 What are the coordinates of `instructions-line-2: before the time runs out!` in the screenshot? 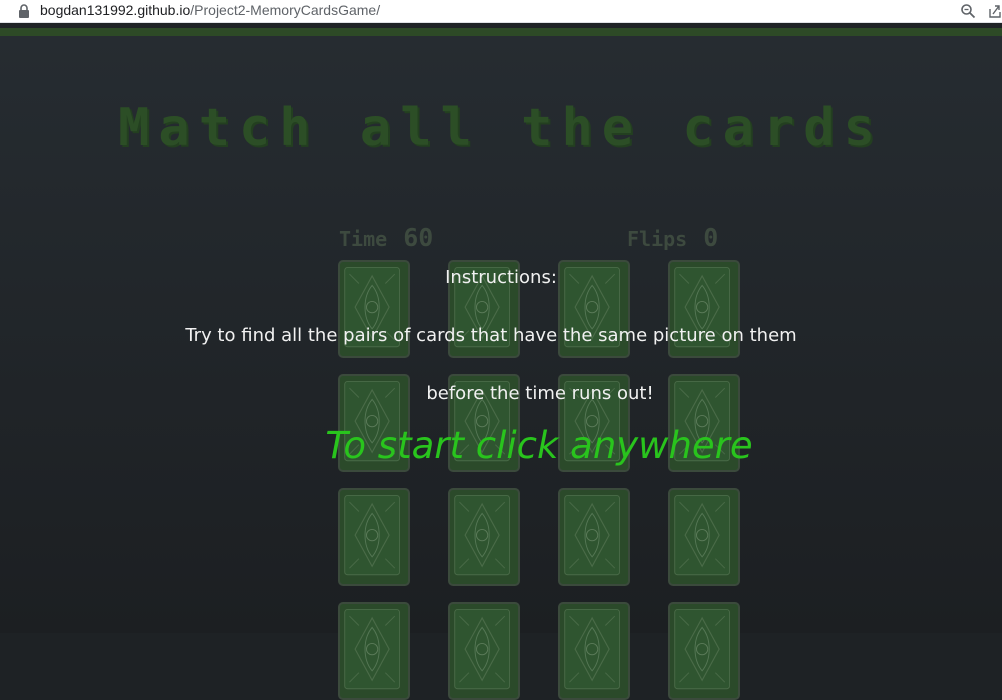 It's located at (540, 393).